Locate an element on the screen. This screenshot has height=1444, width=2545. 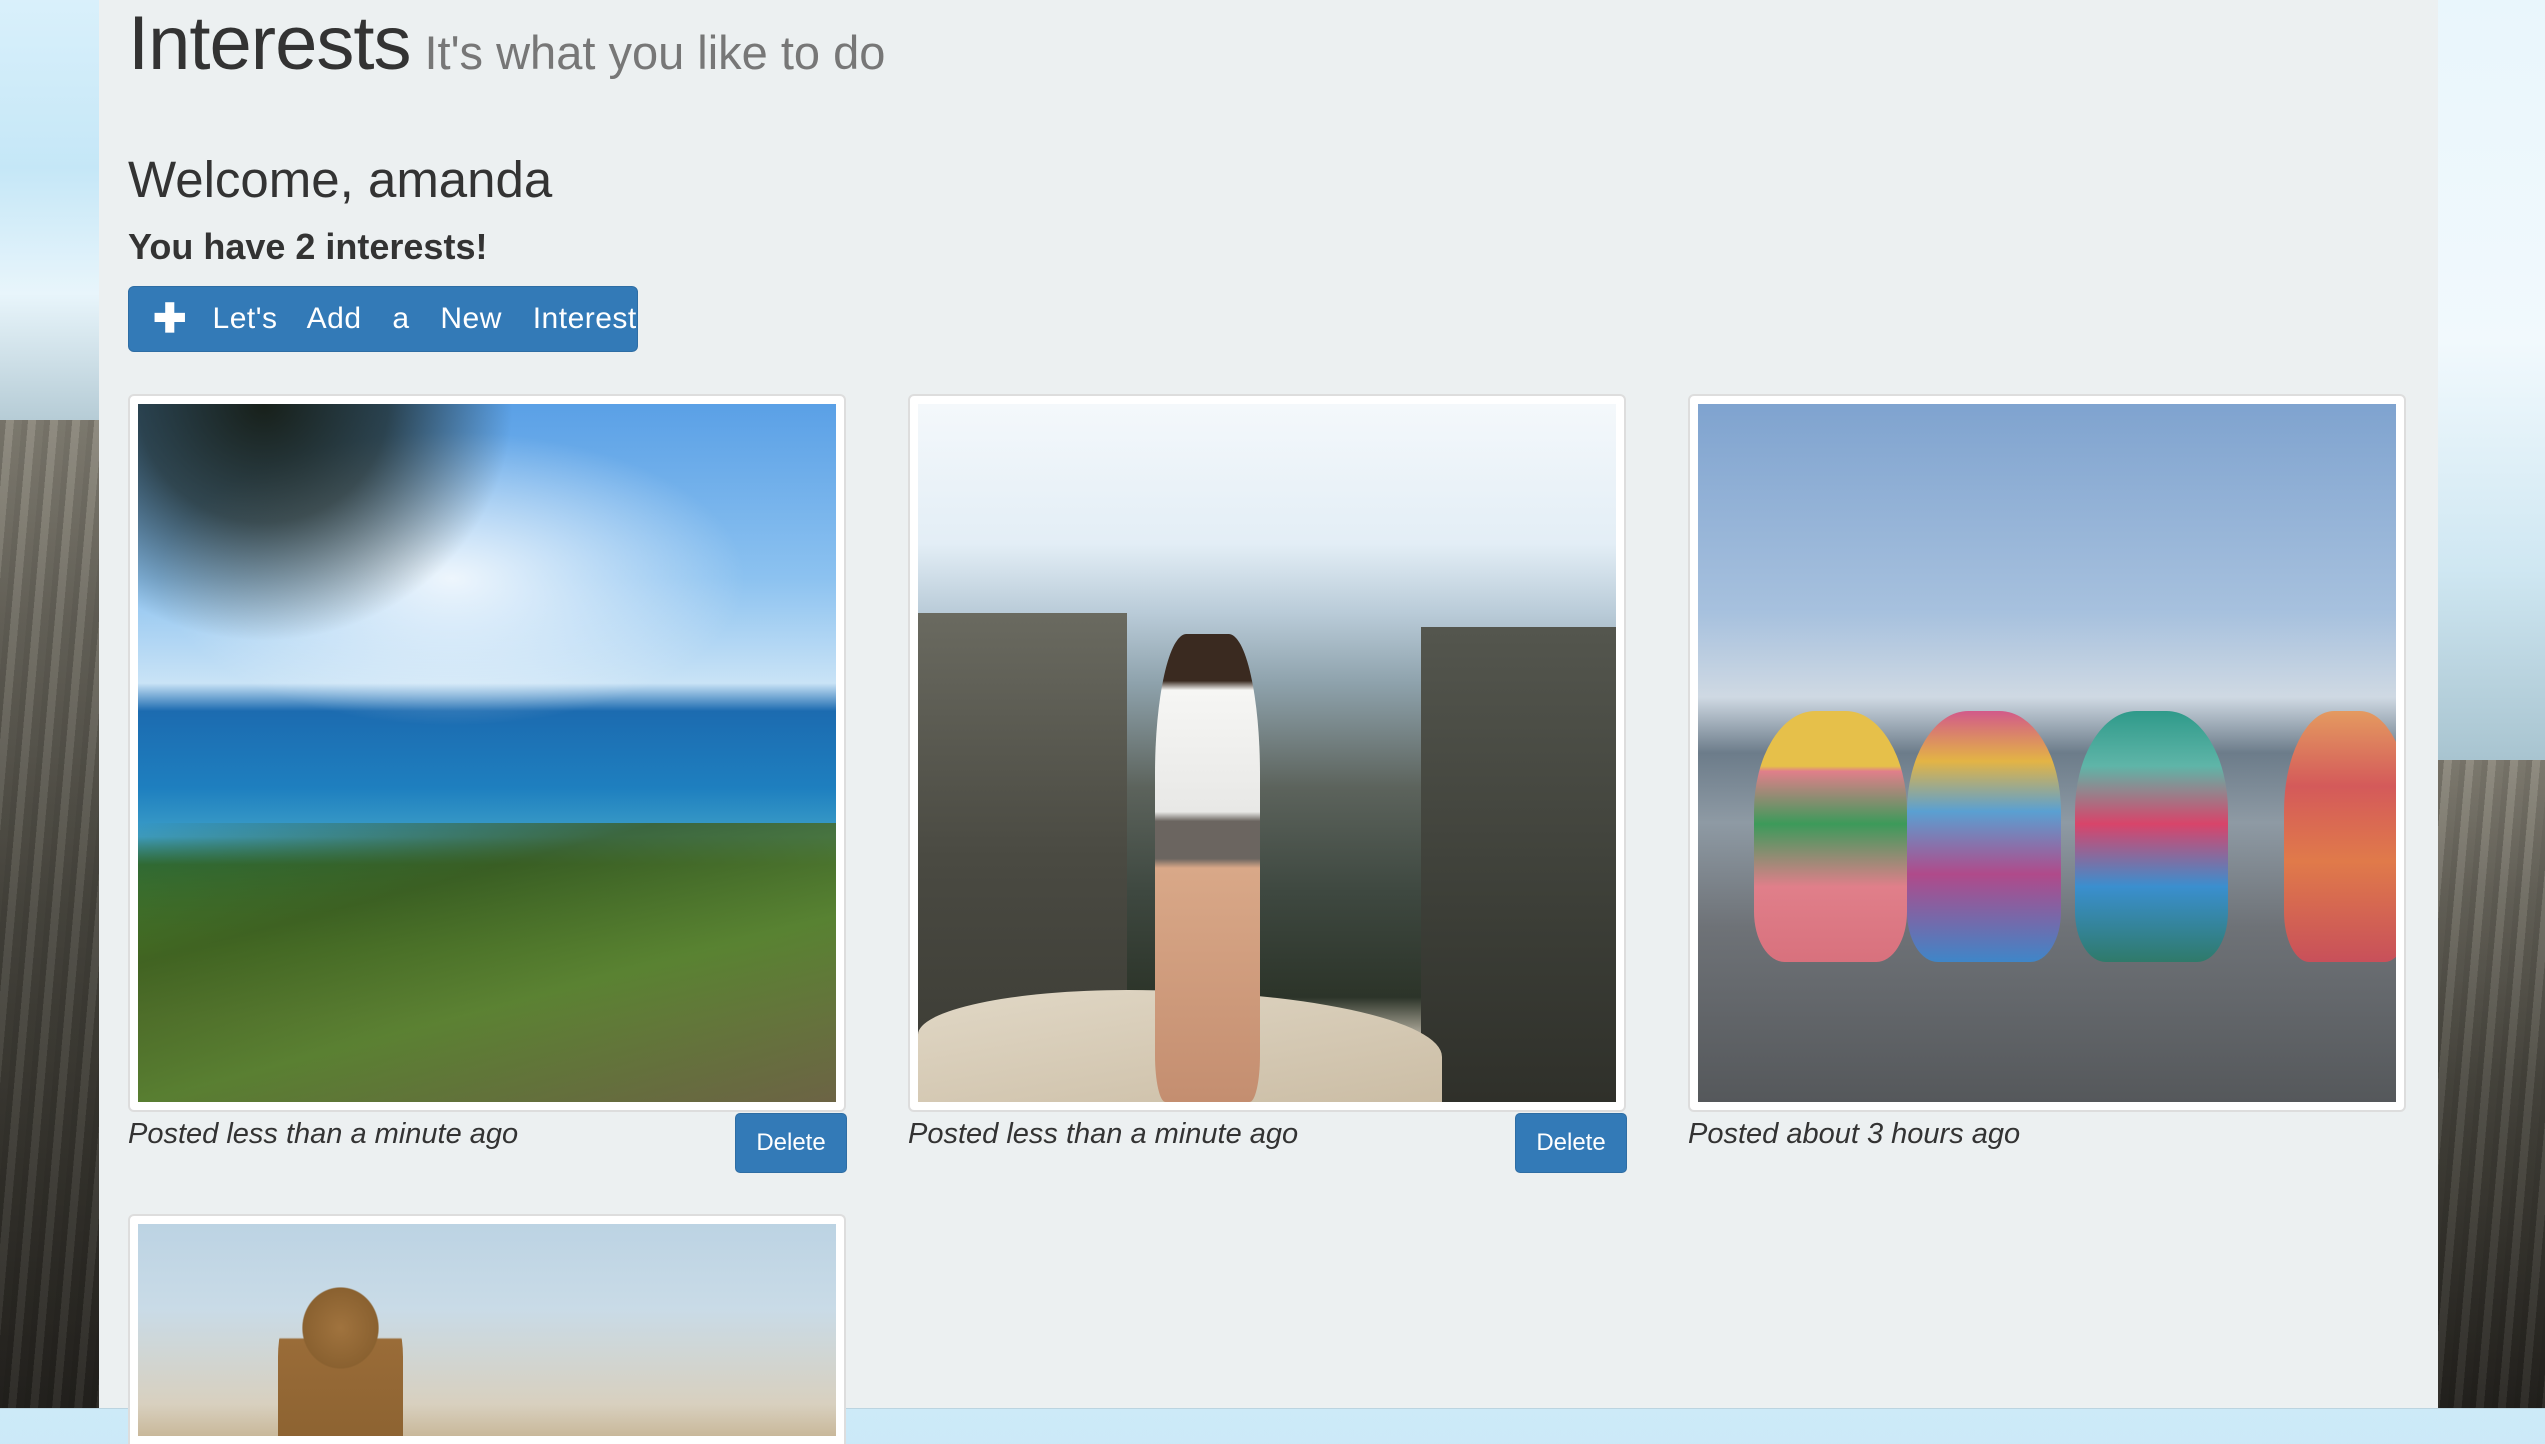
page-subtitle: It's what you like to do is located at coordinates (655, 52).